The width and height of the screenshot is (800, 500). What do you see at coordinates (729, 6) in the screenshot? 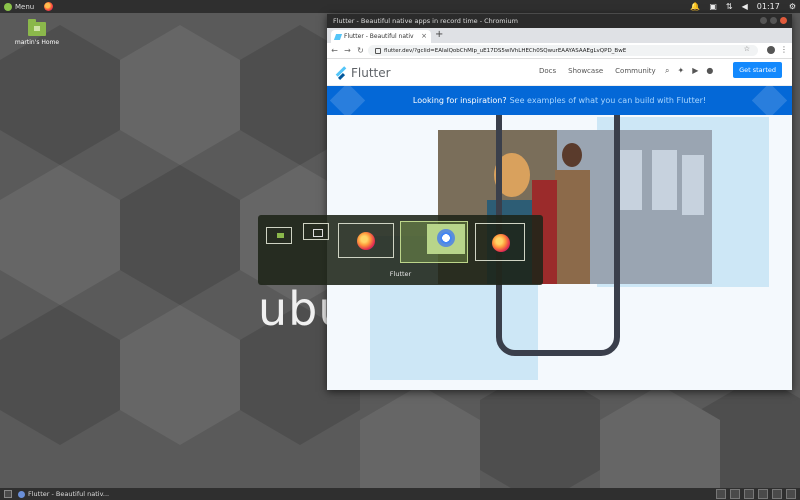
I see `network-icon: ⇅` at bounding box center [729, 6].